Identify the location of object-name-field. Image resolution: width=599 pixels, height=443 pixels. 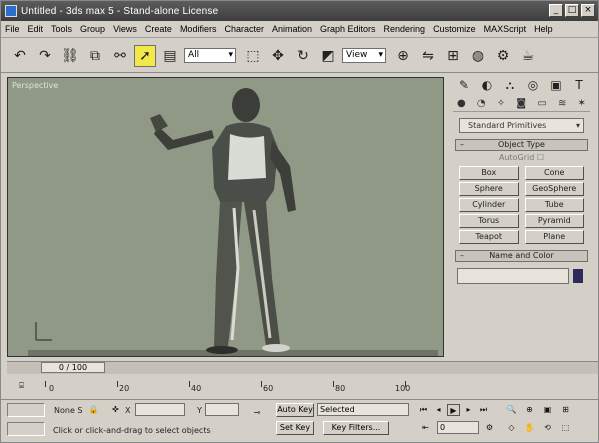
(513, 276).